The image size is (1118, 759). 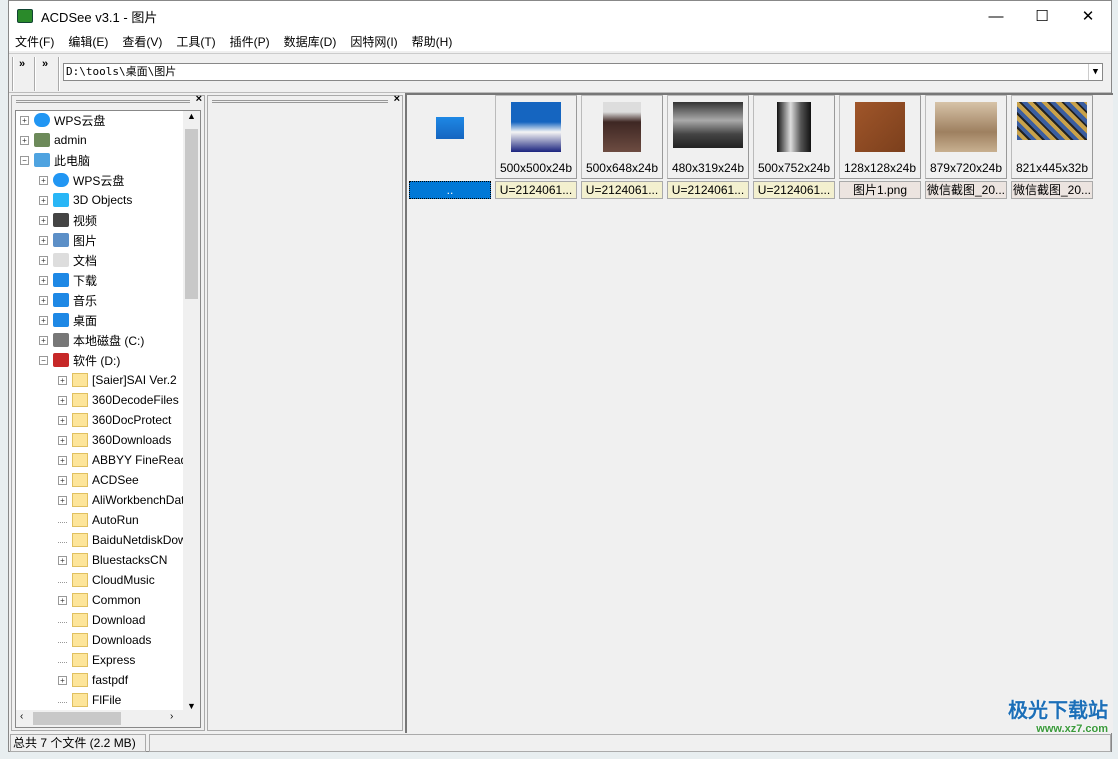 What do you see at coordinates (1095, 72) in the screenshot?
I see `address-dropdown-button: ▼` at bounding box center [1095, 72].